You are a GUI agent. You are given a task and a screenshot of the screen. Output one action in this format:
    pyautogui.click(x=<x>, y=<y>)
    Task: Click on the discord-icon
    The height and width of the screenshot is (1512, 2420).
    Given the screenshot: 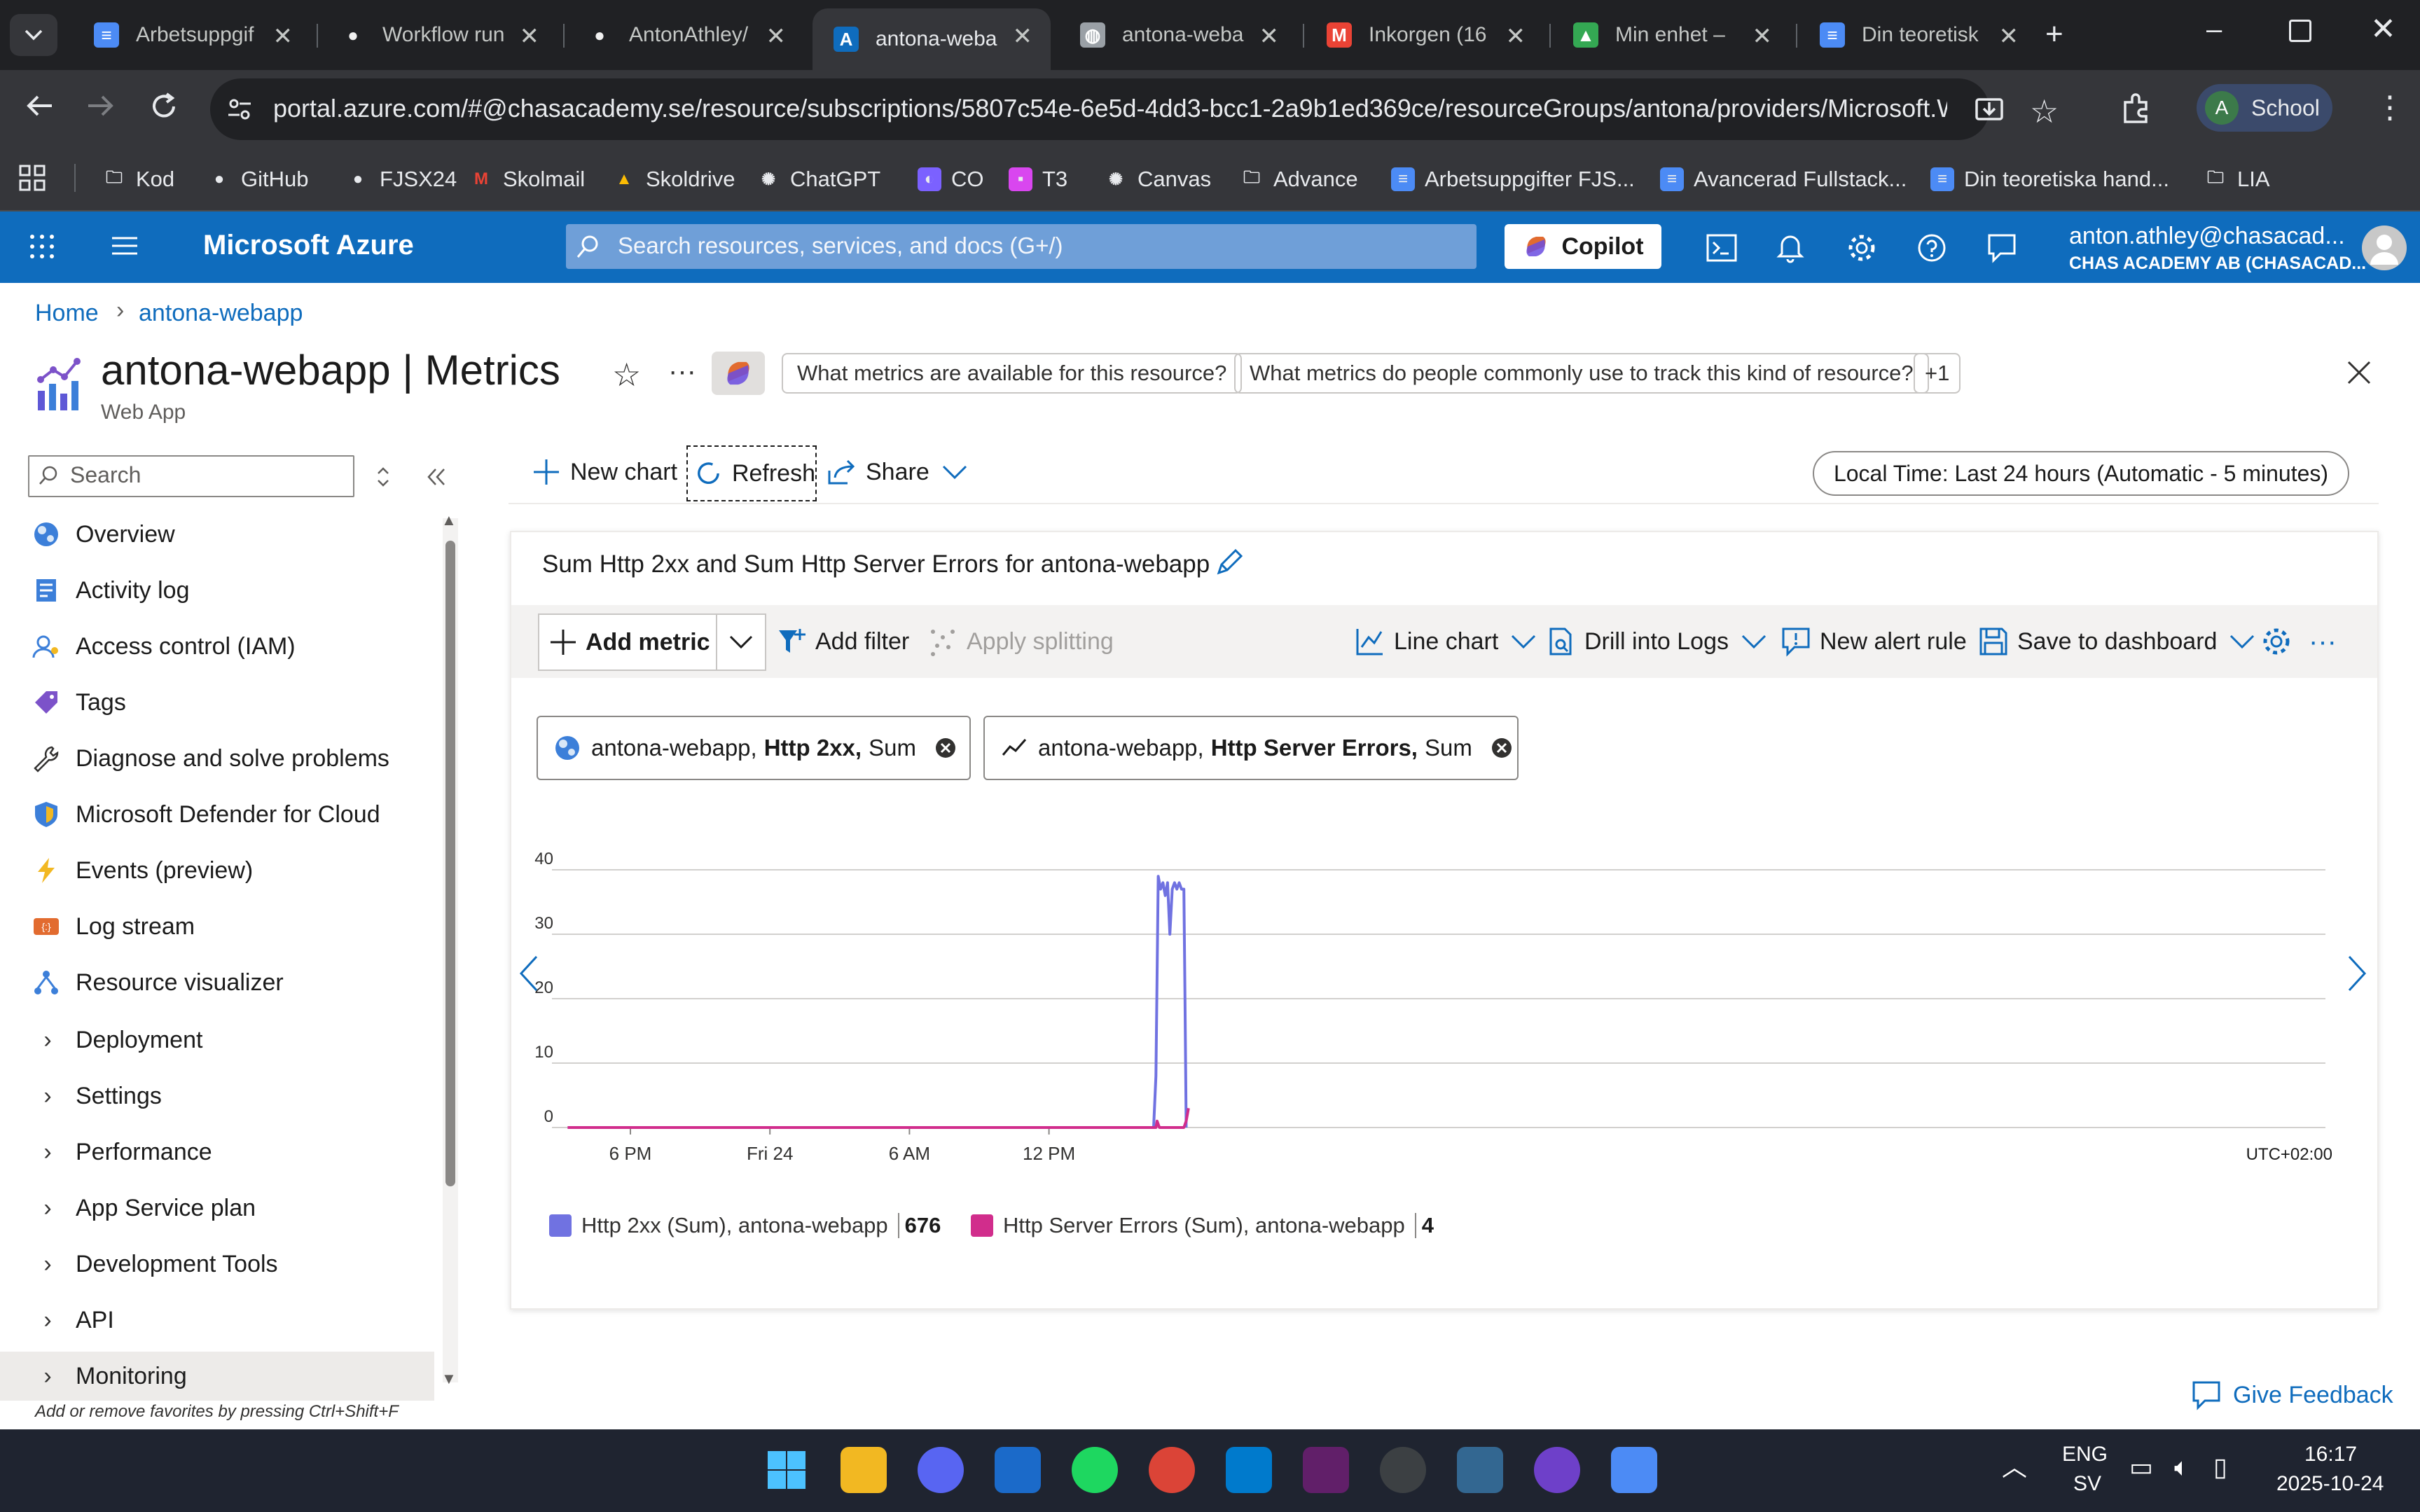 What is the action you would take?
    pyautogui.click(x=941, y=1470)
    